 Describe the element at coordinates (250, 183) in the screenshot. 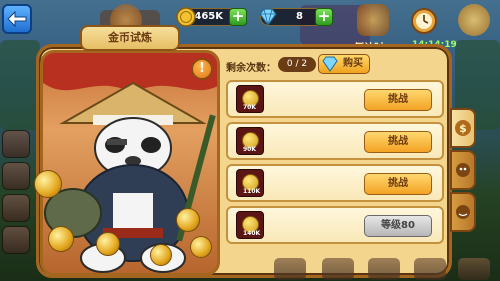

I see `reward-box: 110K` at that location.